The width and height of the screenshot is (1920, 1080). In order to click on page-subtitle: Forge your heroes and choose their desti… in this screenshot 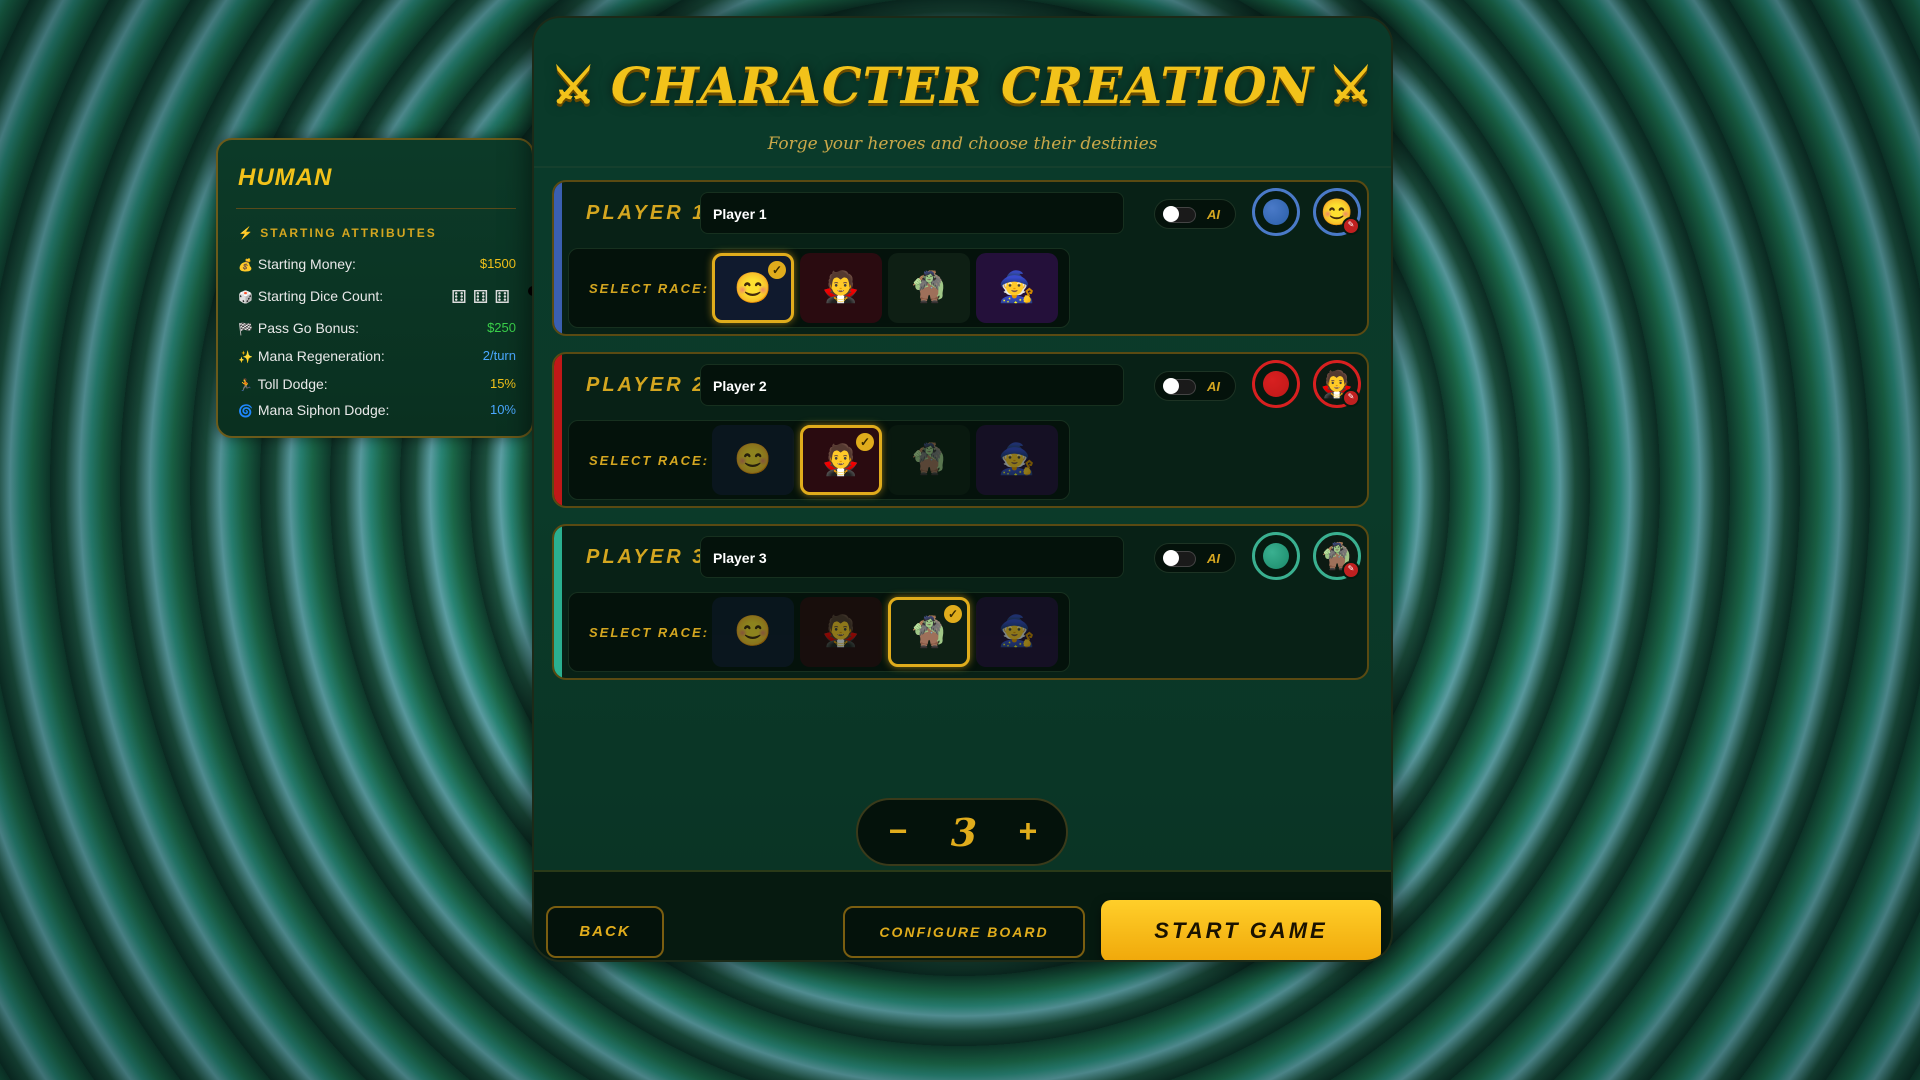, I will do `click(962, 144)`.